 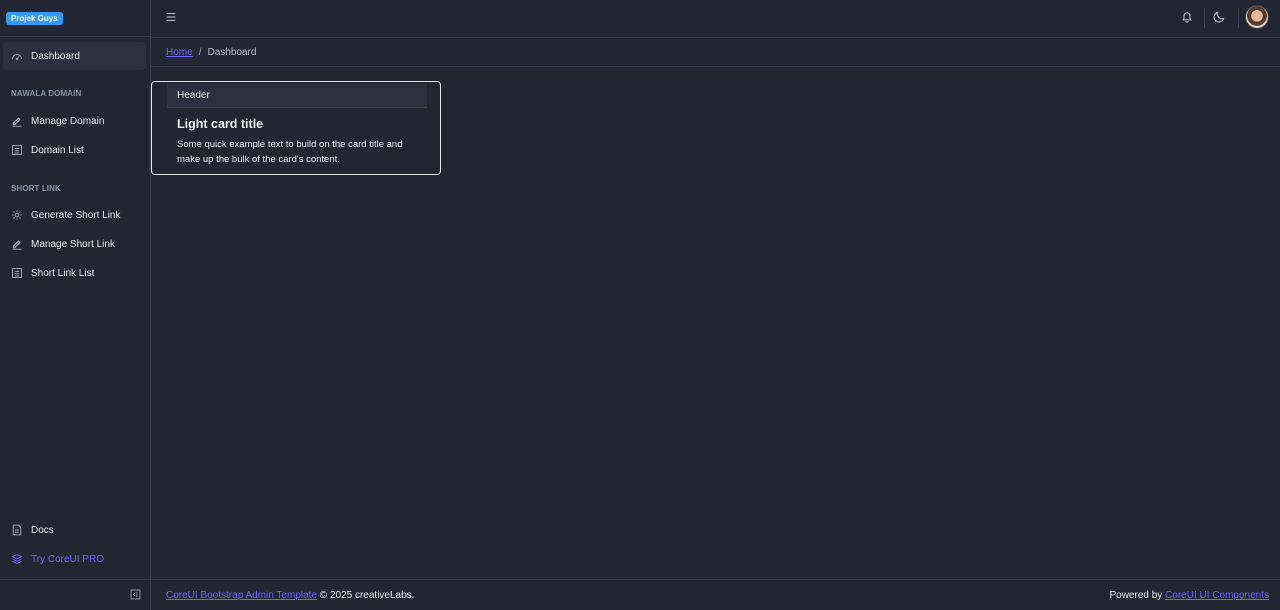 I want to click on sidebar-item-dashboard: Dashboard, so click(x=74, y=56).